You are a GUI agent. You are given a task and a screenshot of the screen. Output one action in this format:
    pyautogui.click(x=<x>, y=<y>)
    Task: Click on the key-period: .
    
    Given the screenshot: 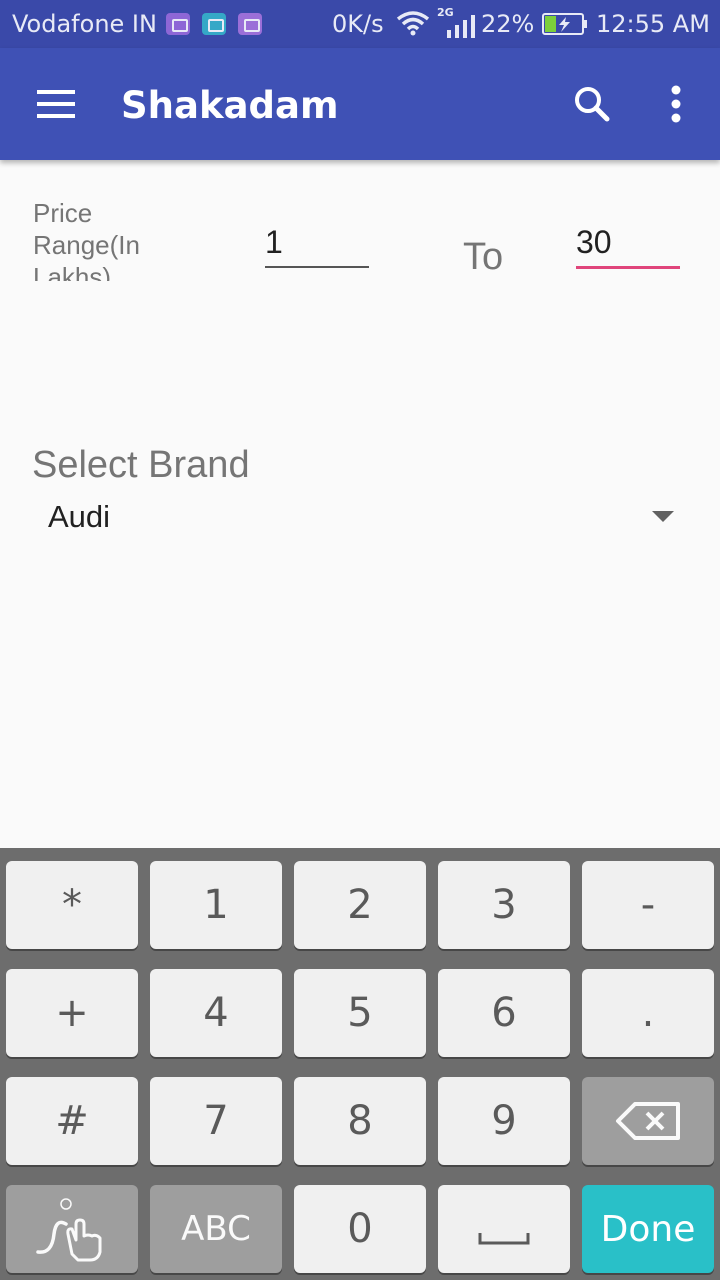 What is the action you would take?
    pyautogui.click(x=648, y=1013)
    